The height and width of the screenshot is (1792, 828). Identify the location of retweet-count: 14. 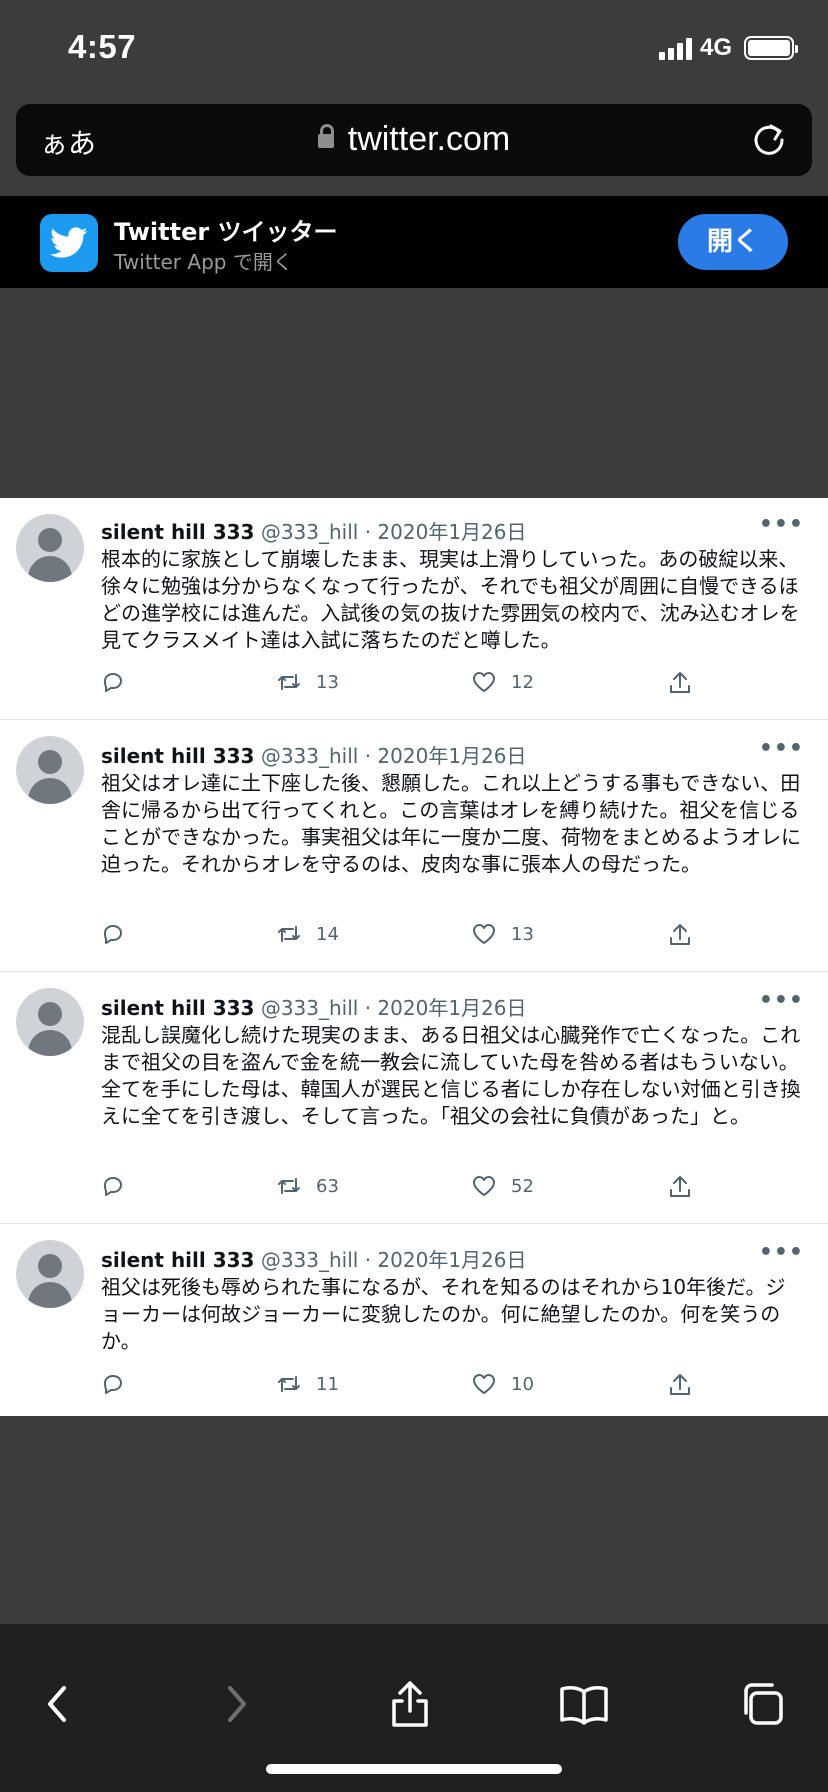
(327, 934).